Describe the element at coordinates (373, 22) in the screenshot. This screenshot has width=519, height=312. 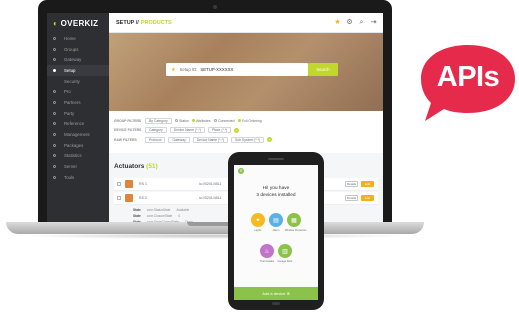
I see `logout-icon: ⇥` at that location.